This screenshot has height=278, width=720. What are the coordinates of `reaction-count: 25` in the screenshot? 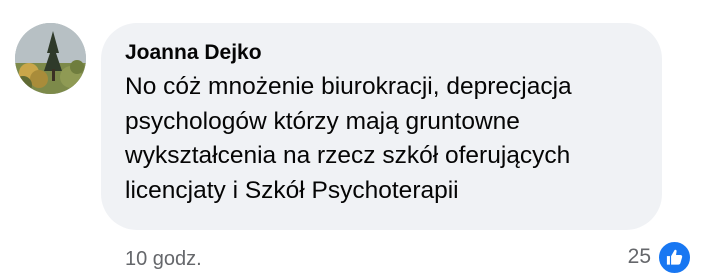 It's located at (639, 256).